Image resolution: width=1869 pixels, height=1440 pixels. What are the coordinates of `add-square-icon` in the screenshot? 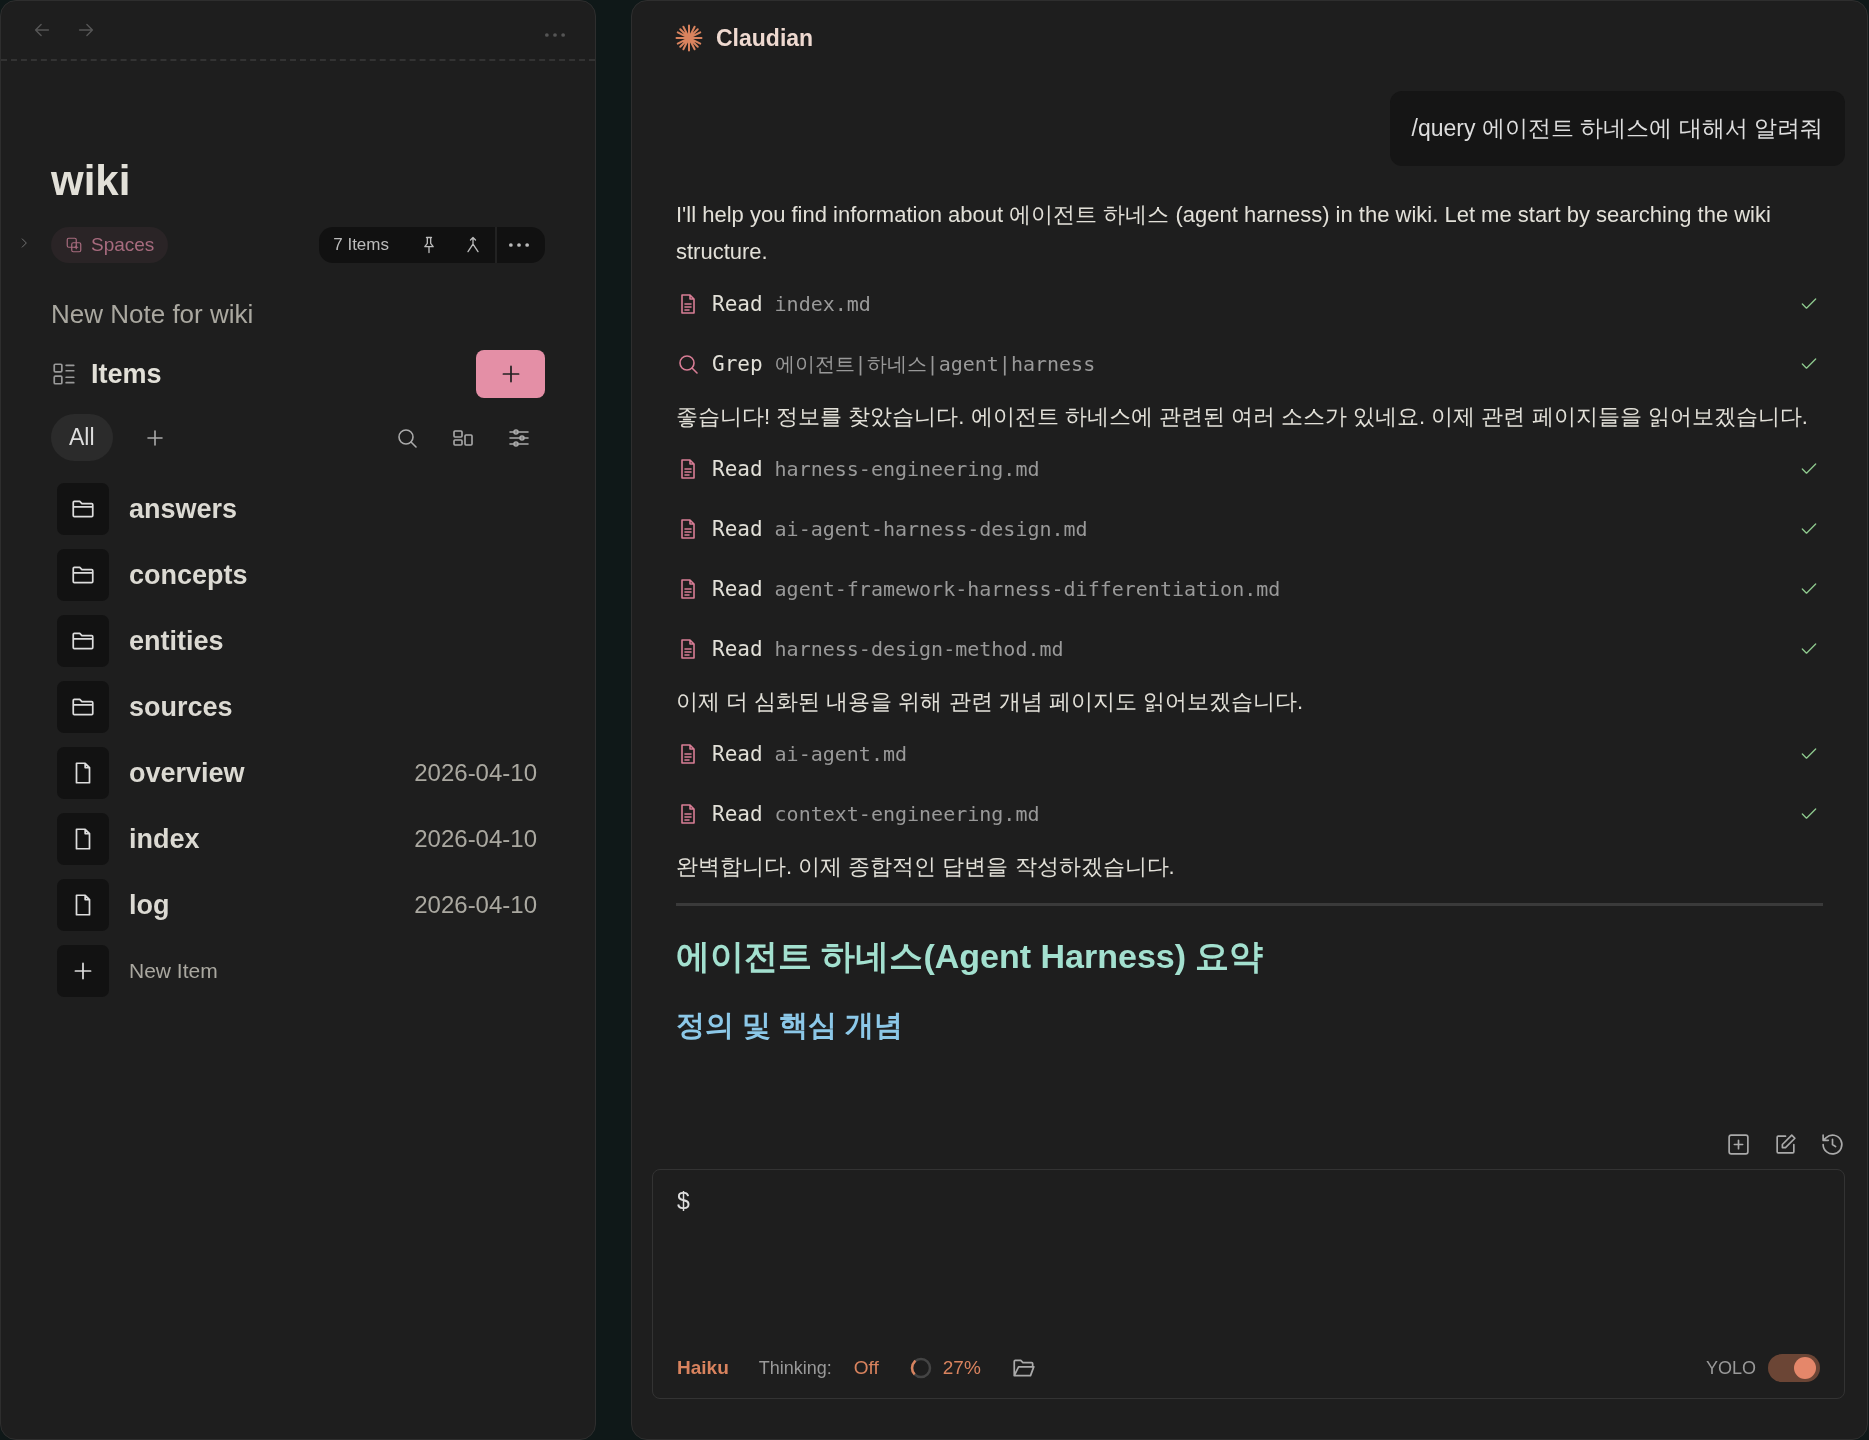 It's located at (1738, 1144).